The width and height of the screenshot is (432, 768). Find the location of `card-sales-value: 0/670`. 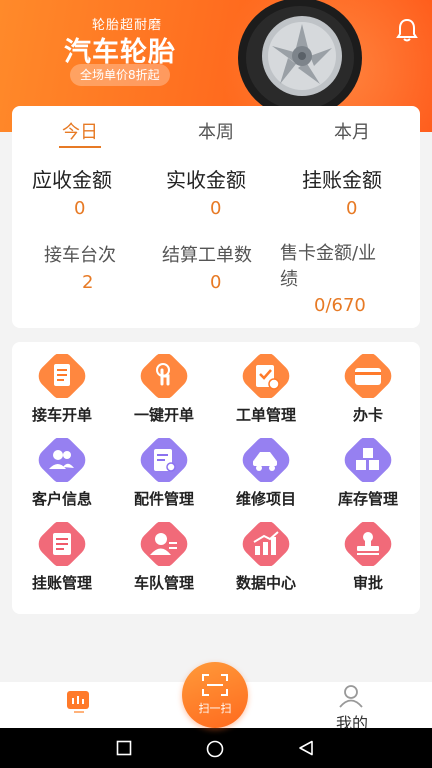

card-sales-value: 0/670 is located at coordinates (340, 305).